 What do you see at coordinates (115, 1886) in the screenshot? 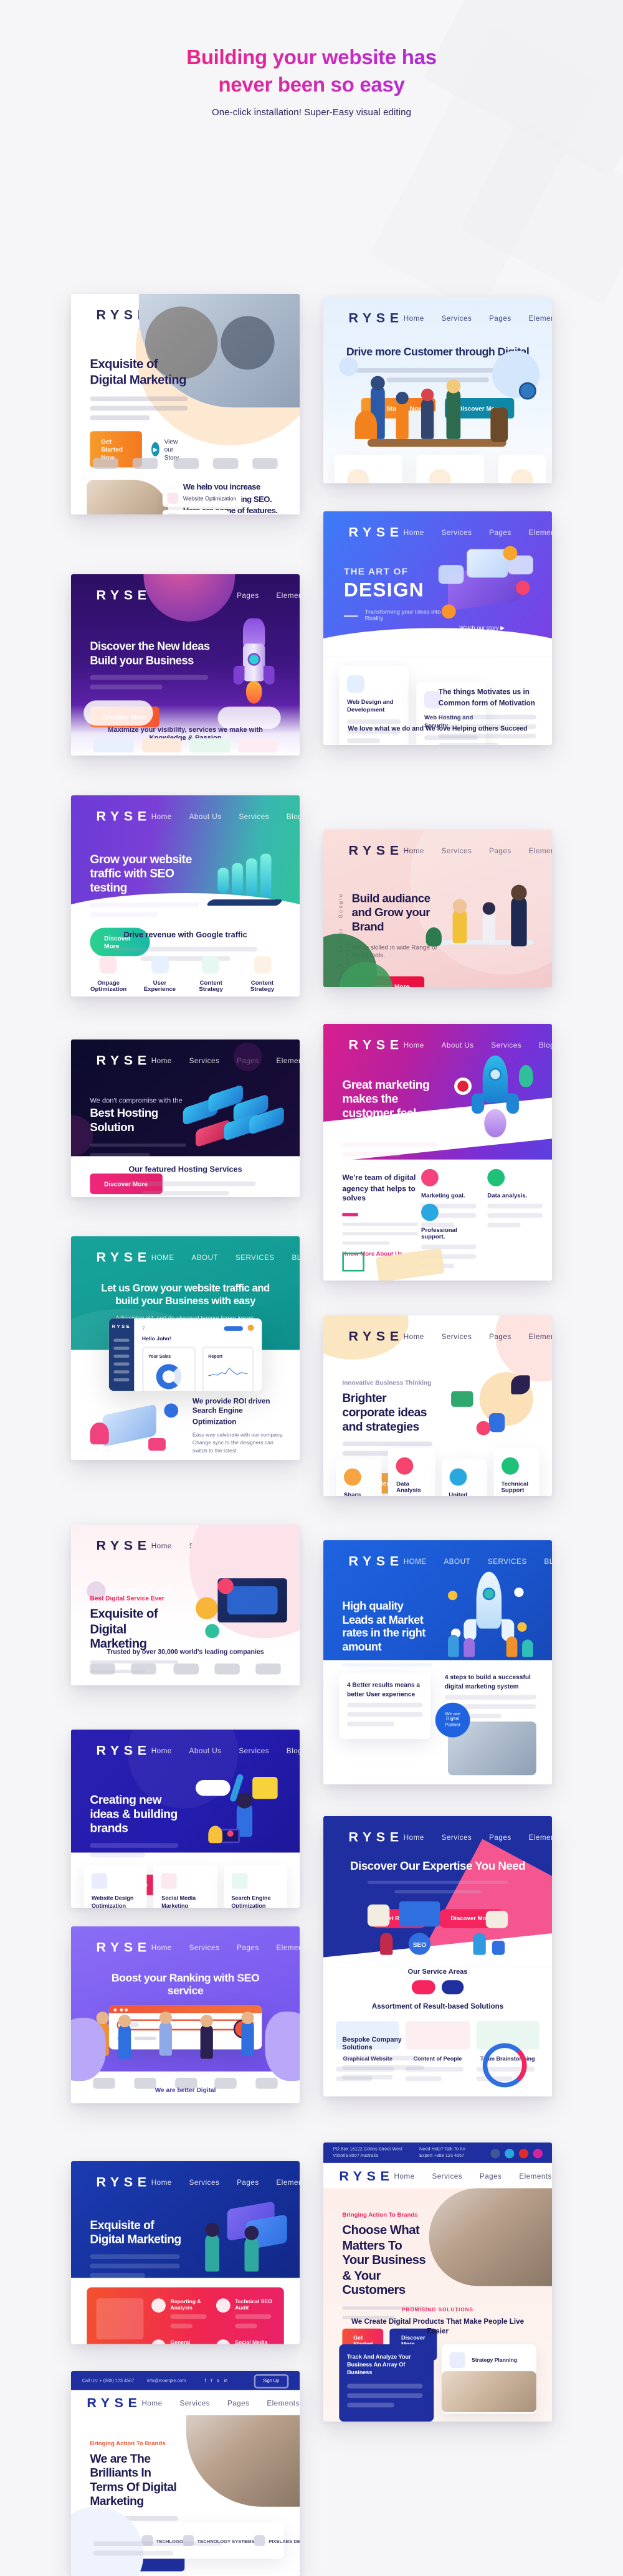
I see `feature-card: Website Design Optimization` at bounding box center [115, 1886].